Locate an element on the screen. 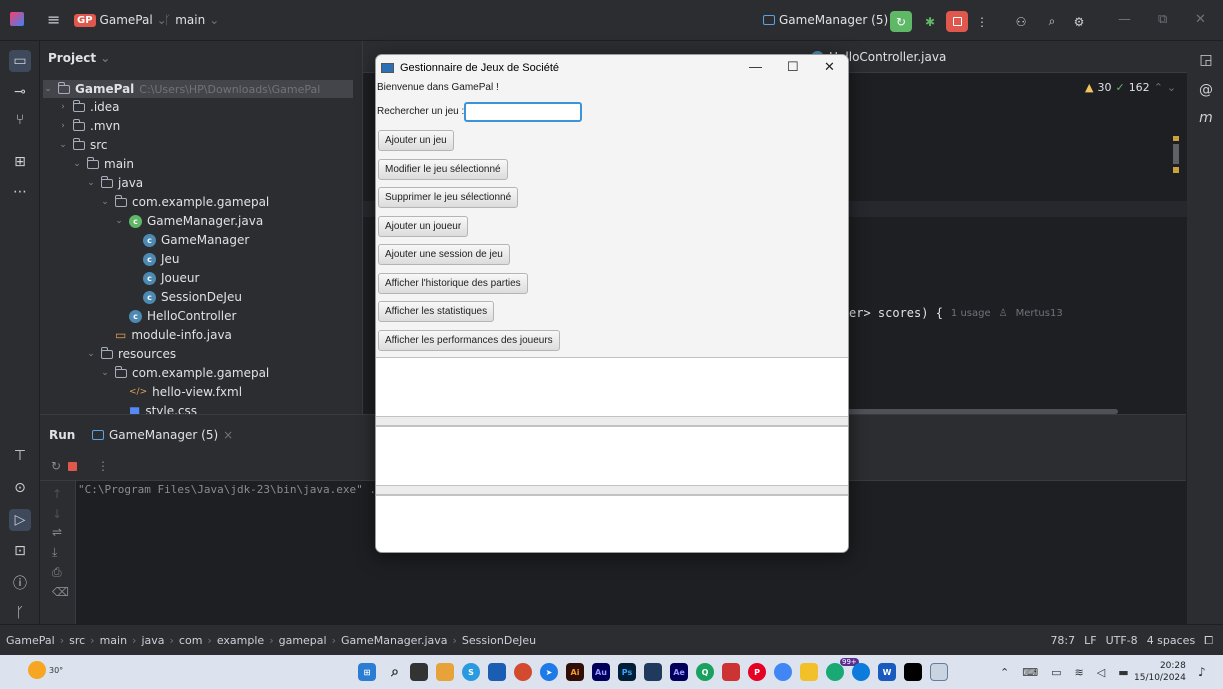 The width and height of the screenshot is (1223, 689). pinterest-icon: P is located at coordinates (757, 672).